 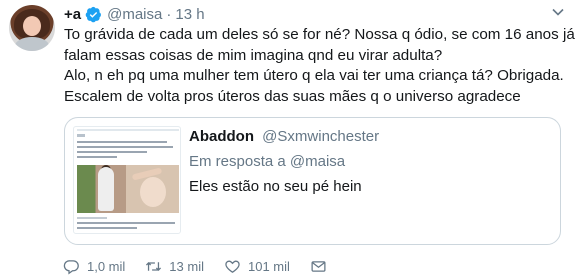 I want to click on like-count: 101 mil, so click(x=268, y=266).